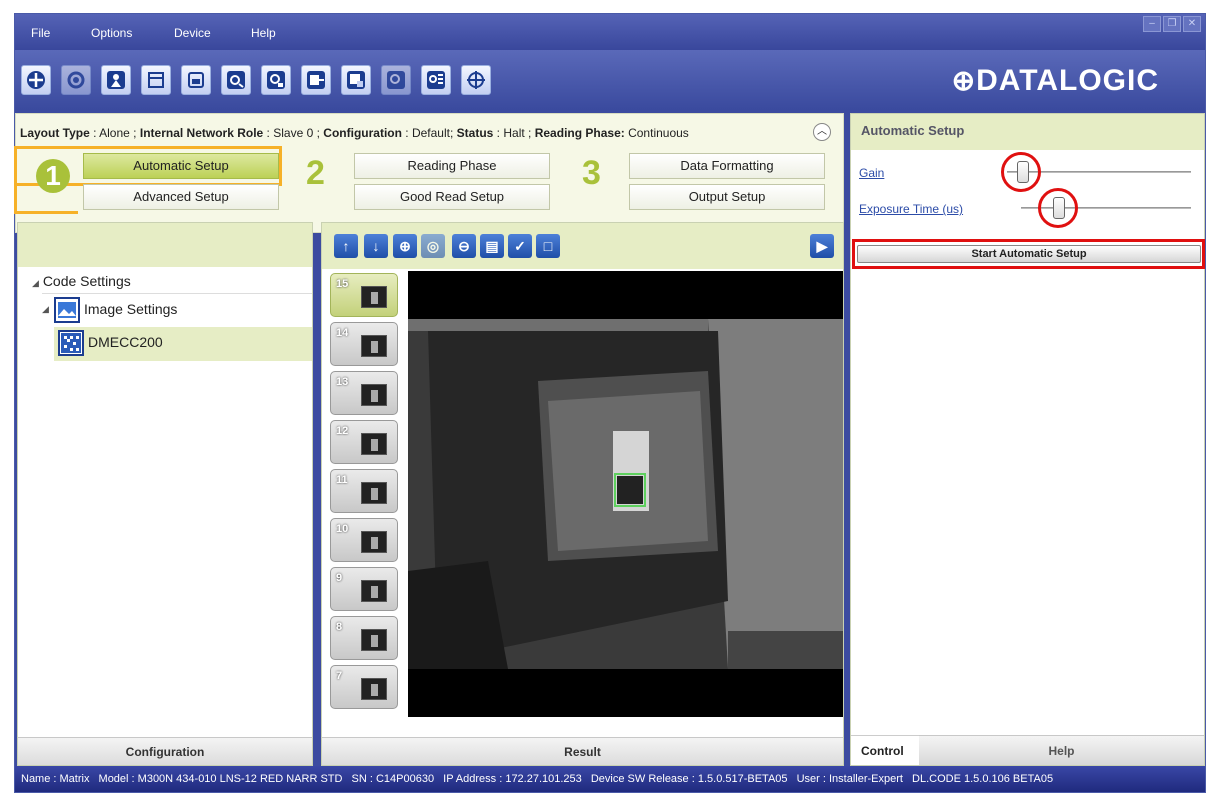 This screenshot has width=1212, height=796. Describe the element at coordinates (548, 246) in the screenshot. I see `rectangle-icon: □` at that location.